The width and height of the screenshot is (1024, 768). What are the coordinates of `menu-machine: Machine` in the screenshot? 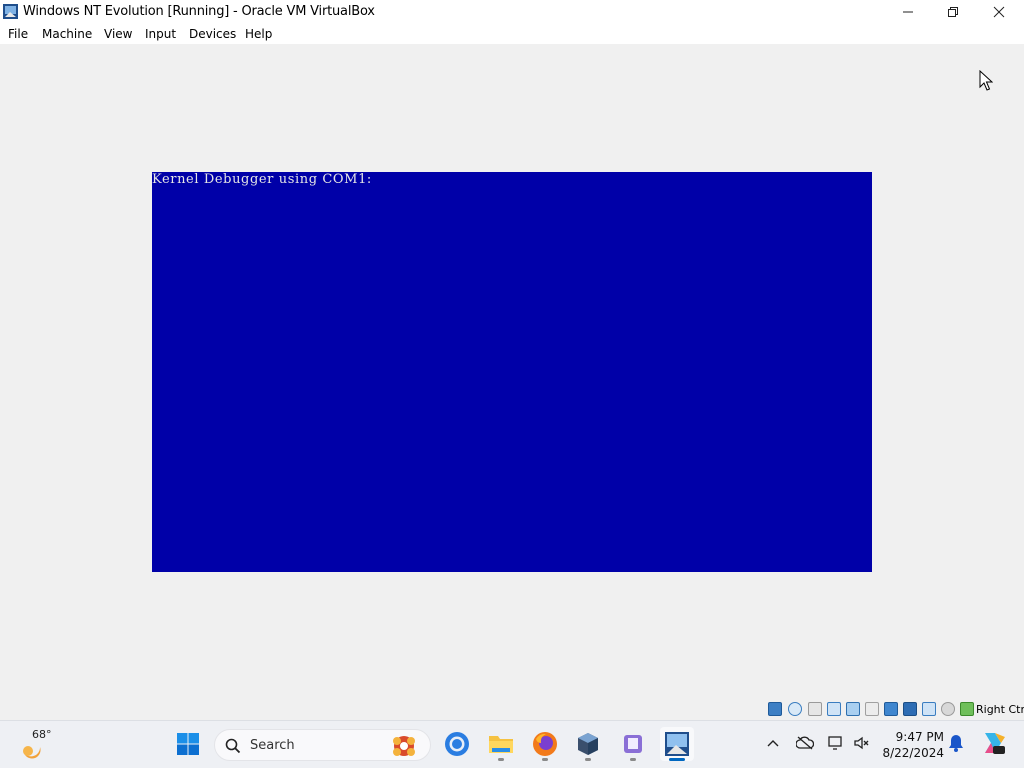 It's located at (67, 34).